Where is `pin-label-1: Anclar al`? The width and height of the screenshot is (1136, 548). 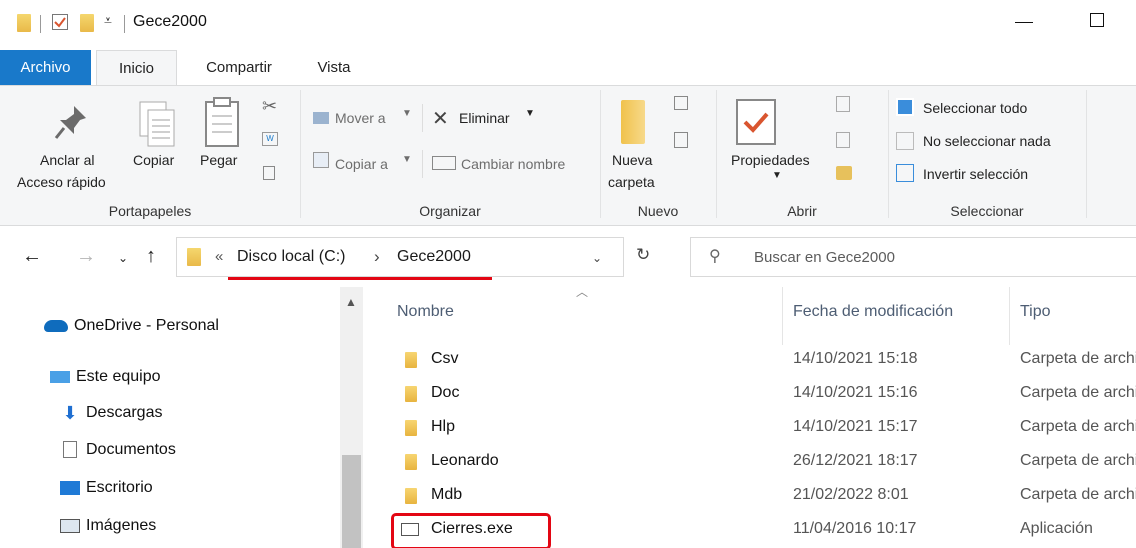
pin-label-1: Anclar al is located at coordinates (67, 160).